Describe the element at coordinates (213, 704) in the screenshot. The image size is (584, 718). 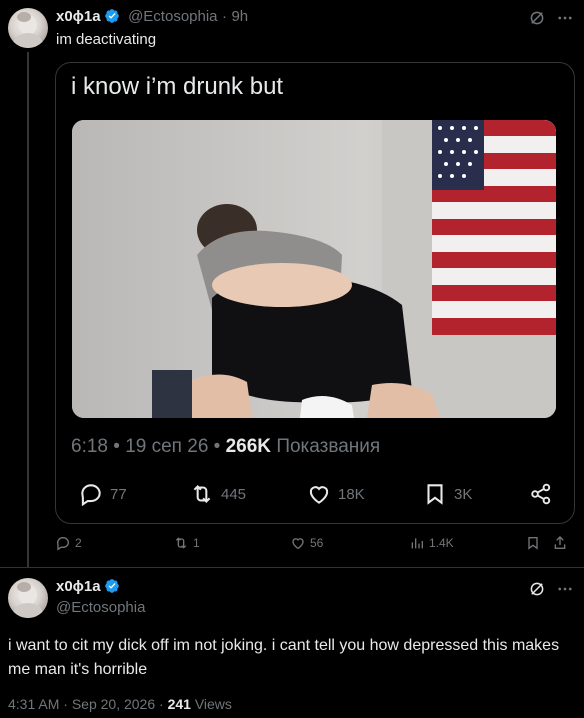
I see `views-label: Views` at that location.